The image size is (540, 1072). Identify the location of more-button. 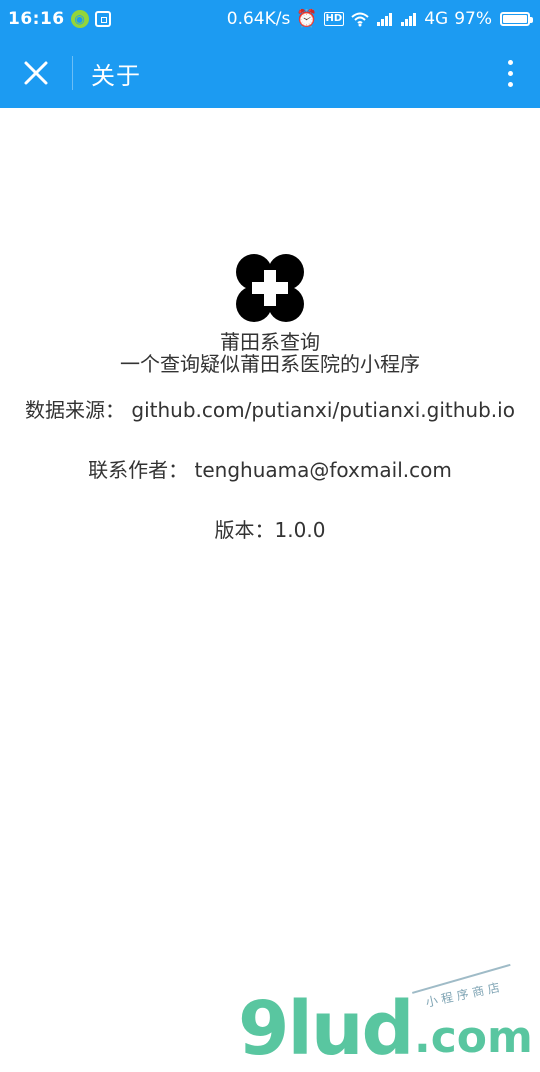
(510, 73).